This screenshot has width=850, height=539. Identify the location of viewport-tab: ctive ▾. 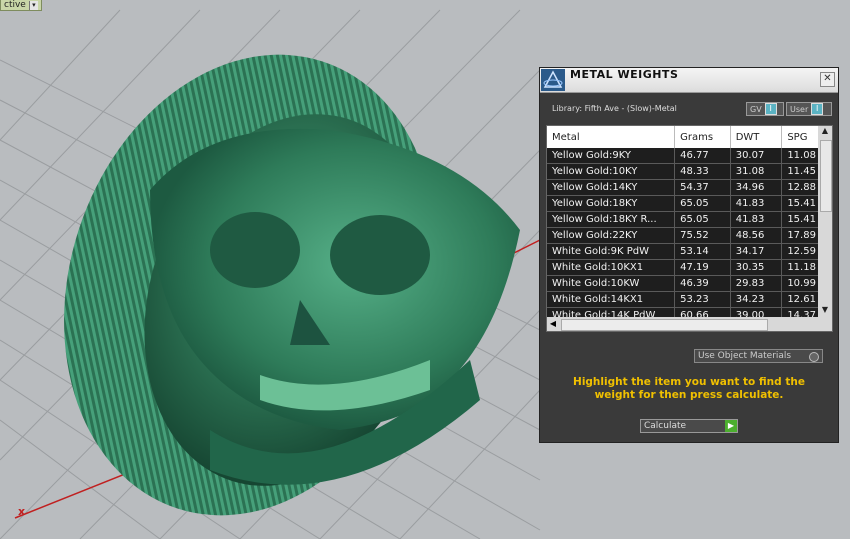
(21, 5).